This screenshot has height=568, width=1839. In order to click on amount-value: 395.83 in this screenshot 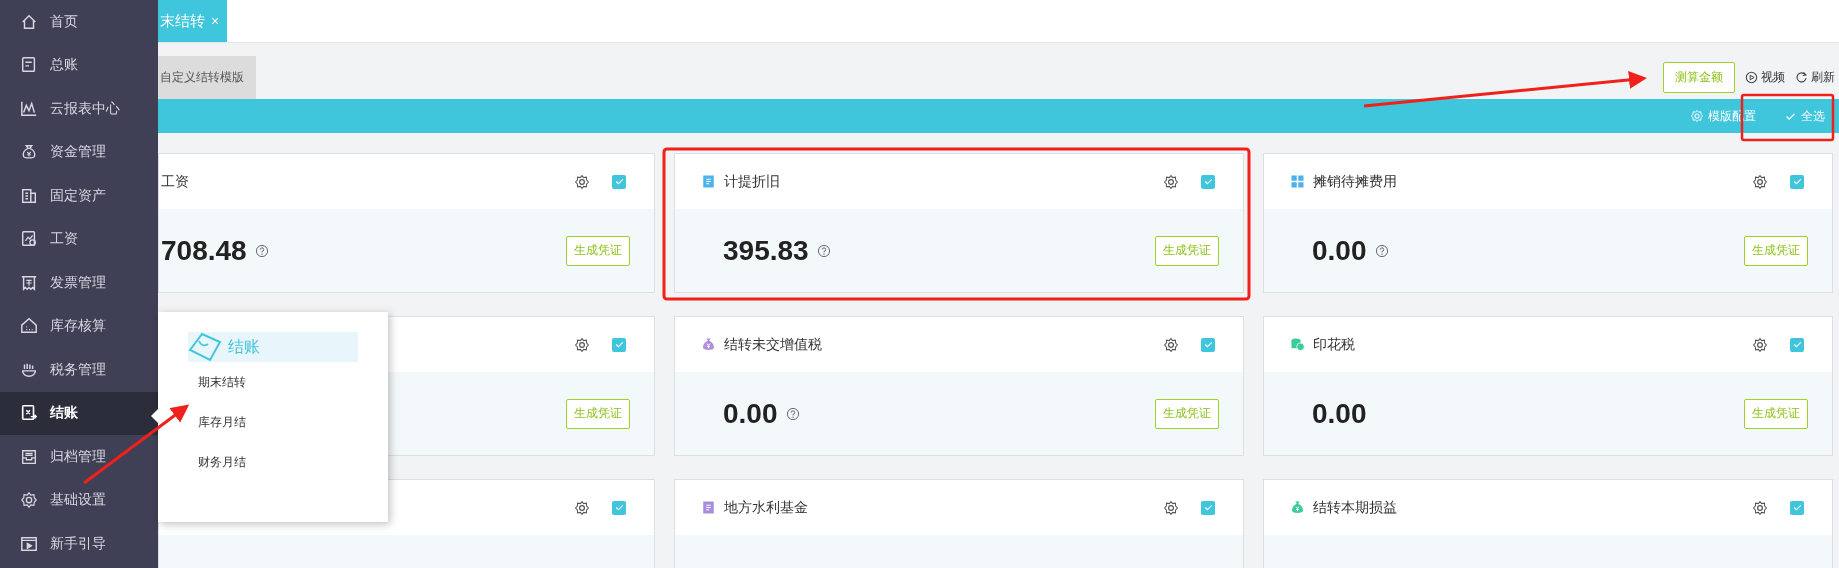, I will do `click(766, 250)`.